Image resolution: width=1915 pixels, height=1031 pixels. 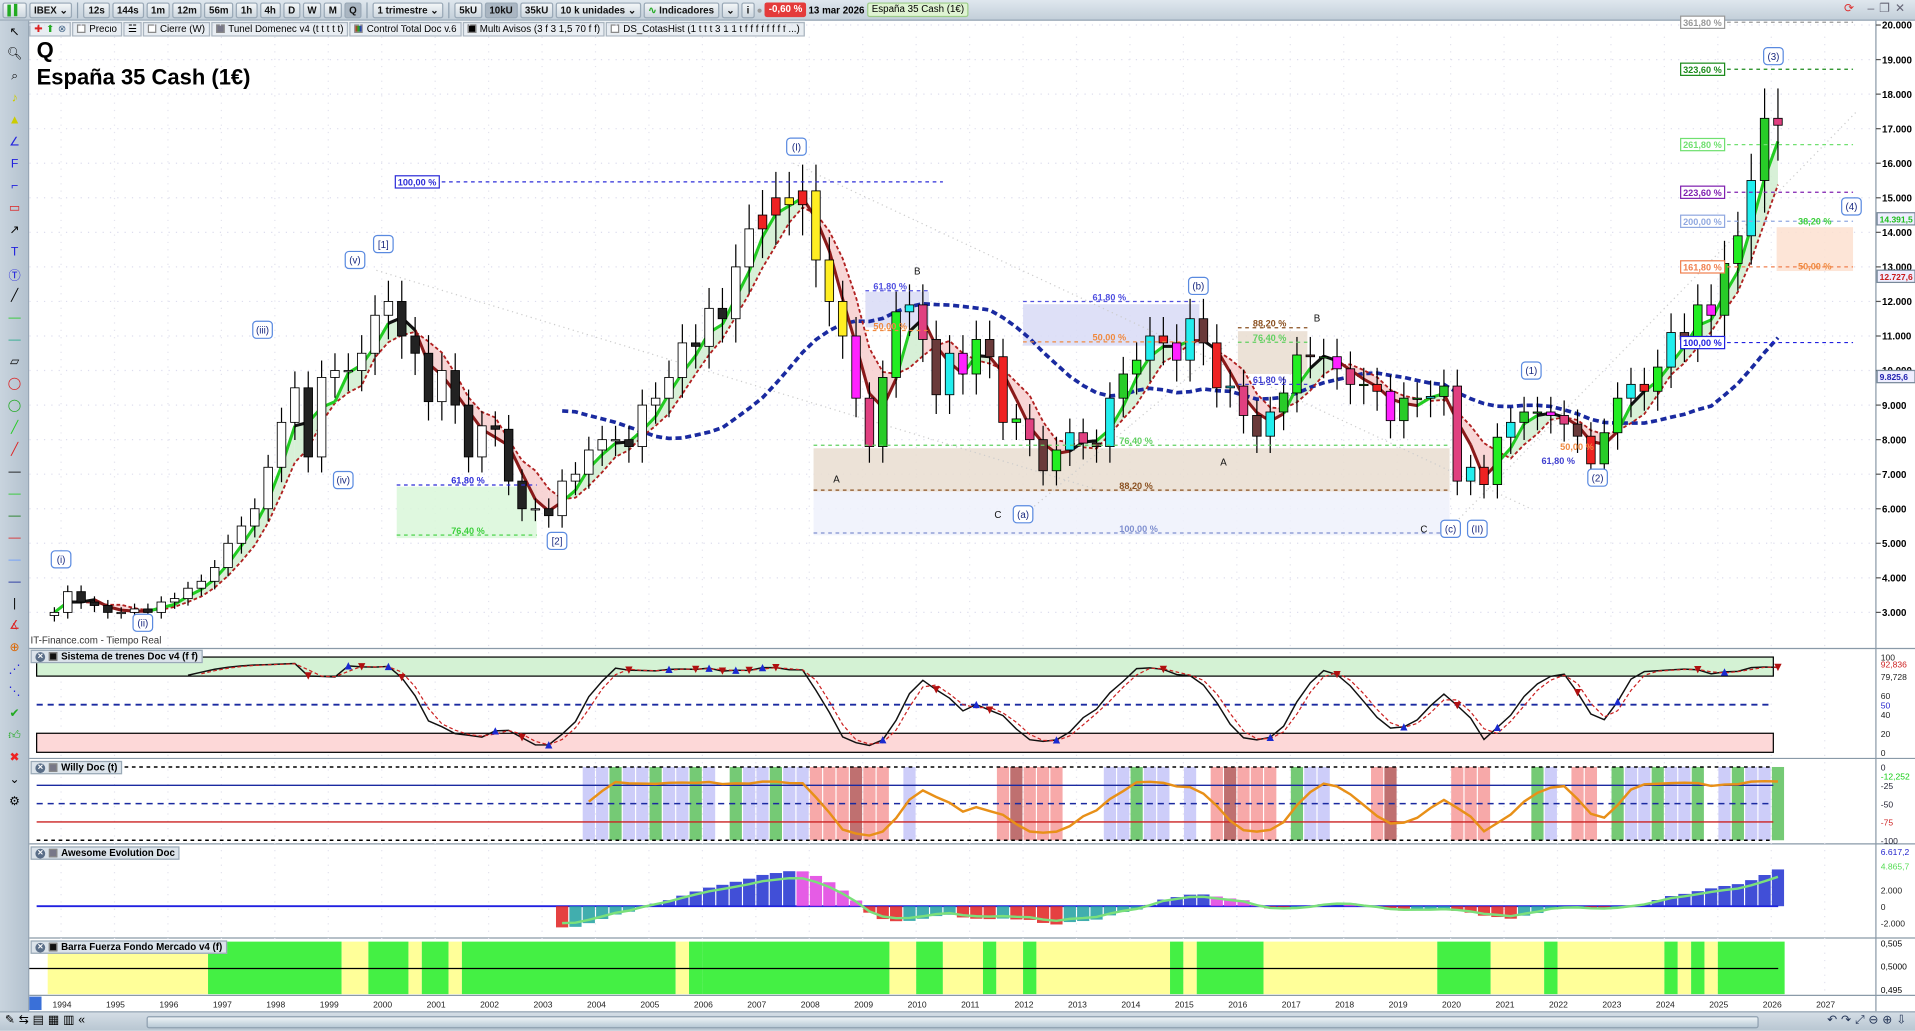 What do you see at coordinates (836, 479) in the screenshot?
I see `wave-label: A` at bounding box center [836, 479].